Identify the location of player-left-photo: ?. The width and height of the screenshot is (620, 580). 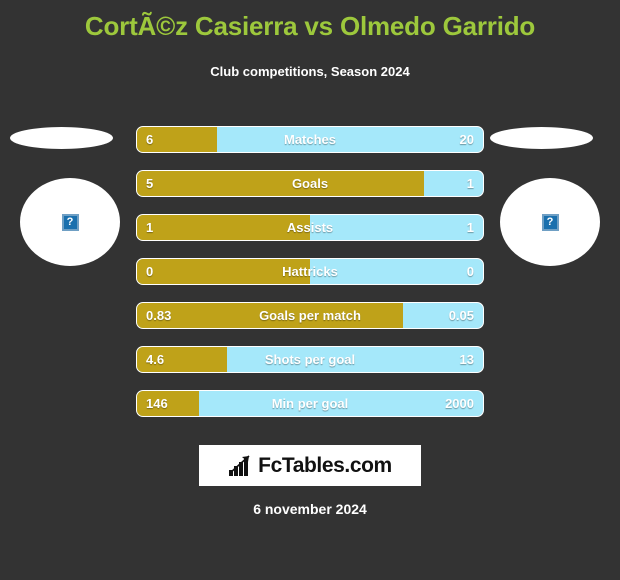
(65, 193).